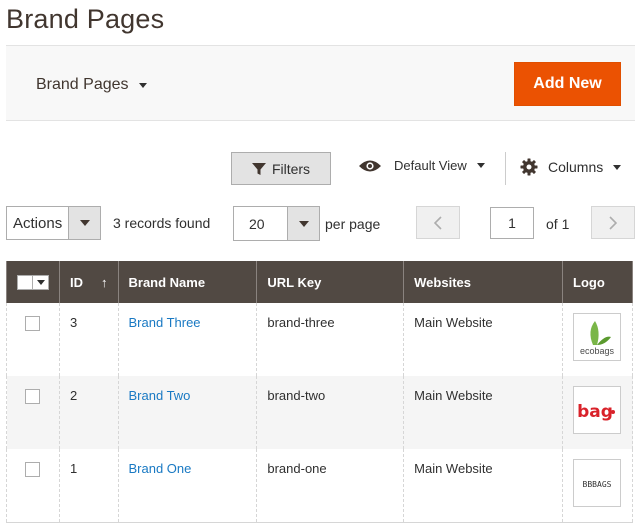 The height and width of the screenshot is (527, 637). Describe the element at coordinates (320, 83) in the screenshot. I see `page-actions-bar: Brand Pages Add New` at that location.